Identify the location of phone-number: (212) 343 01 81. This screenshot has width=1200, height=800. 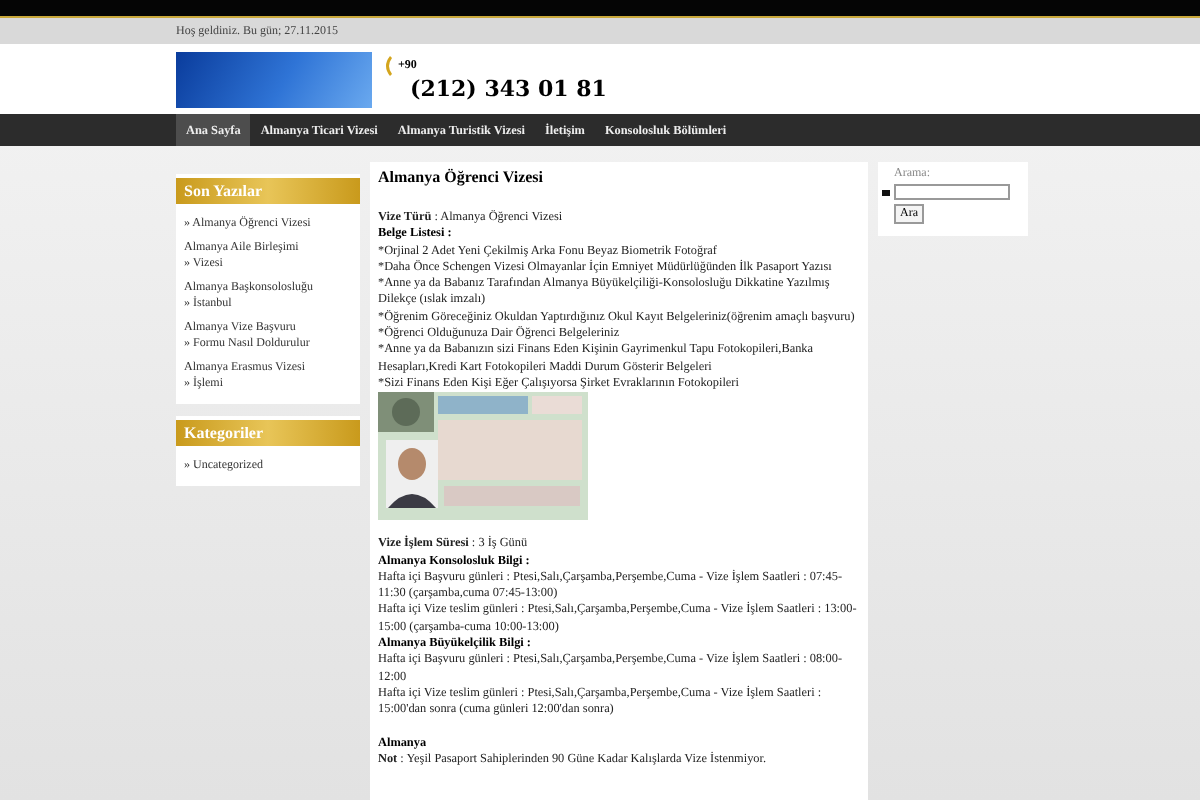
(507, 89).